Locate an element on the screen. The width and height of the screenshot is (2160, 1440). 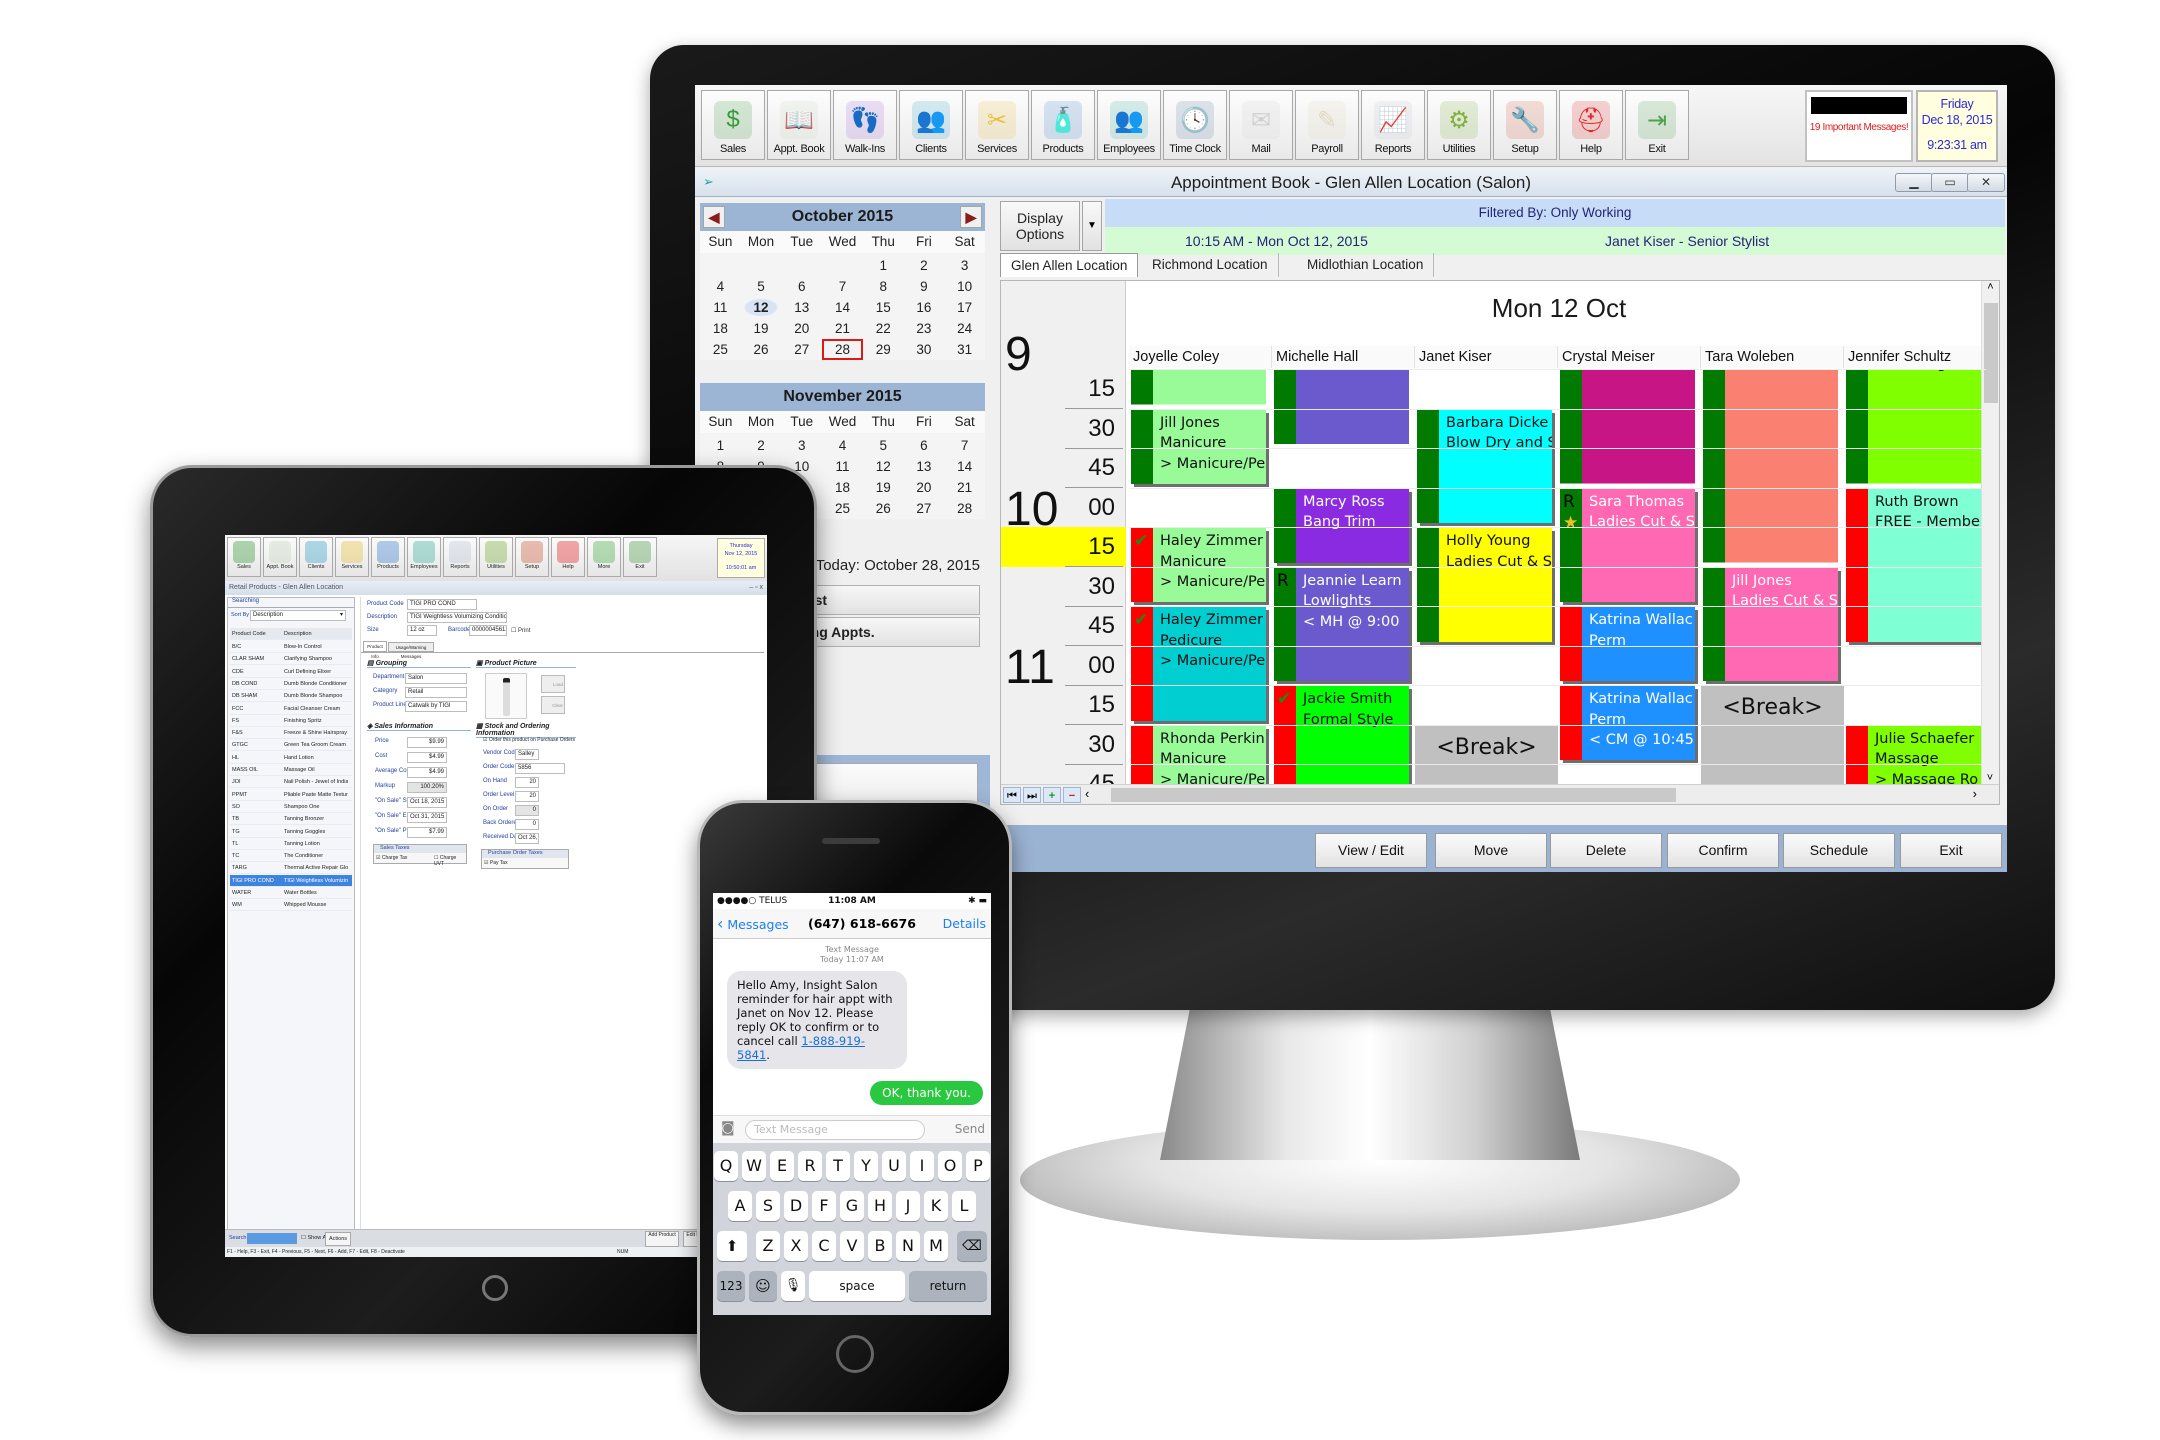
staff-column-header: Joyelle Coley is located at coordinates (1200, 357).